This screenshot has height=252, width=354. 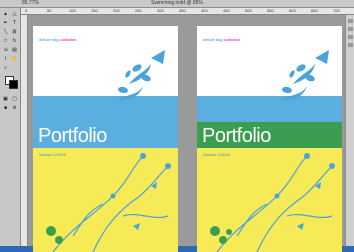 I want to click on eyedropper-tool-icon: ⌇, so click(x=5, y=59).